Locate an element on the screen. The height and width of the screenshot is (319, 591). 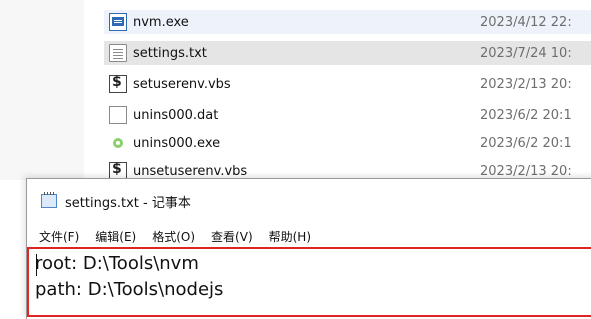
title-bar: settings.txt - 记事本 is located at coordinates (309, 201).